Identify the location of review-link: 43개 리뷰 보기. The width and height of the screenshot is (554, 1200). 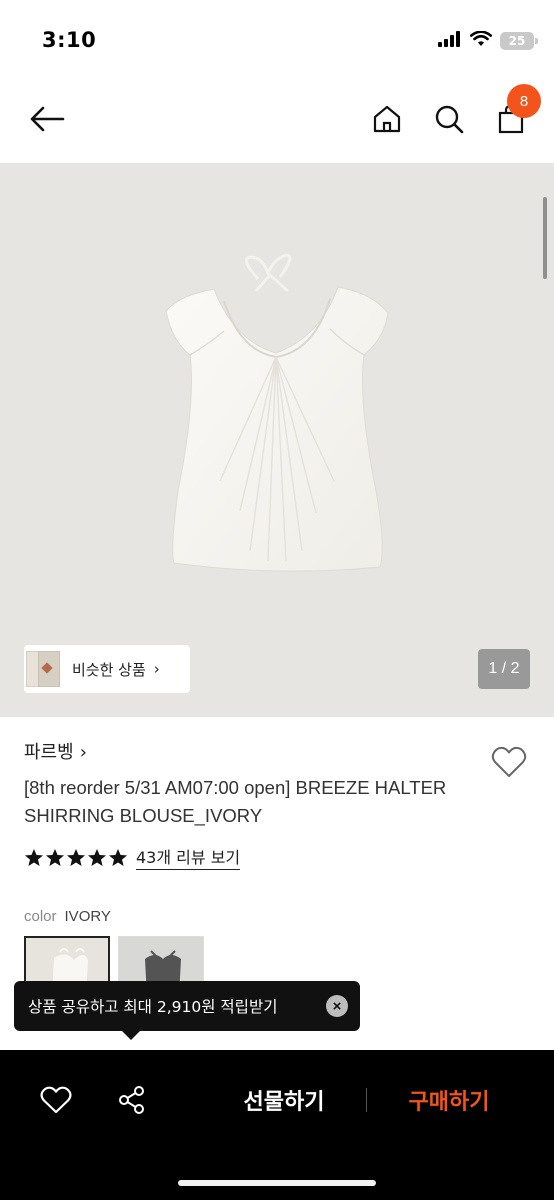
(188, 858).